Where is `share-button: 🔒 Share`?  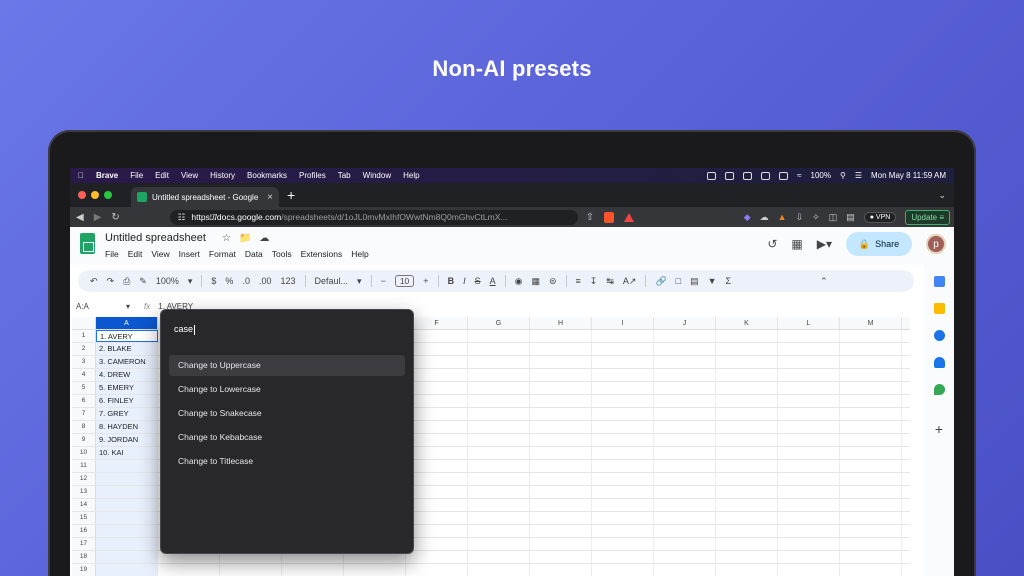
share-button: 🔒 Share is located at coordinates (879, 244).